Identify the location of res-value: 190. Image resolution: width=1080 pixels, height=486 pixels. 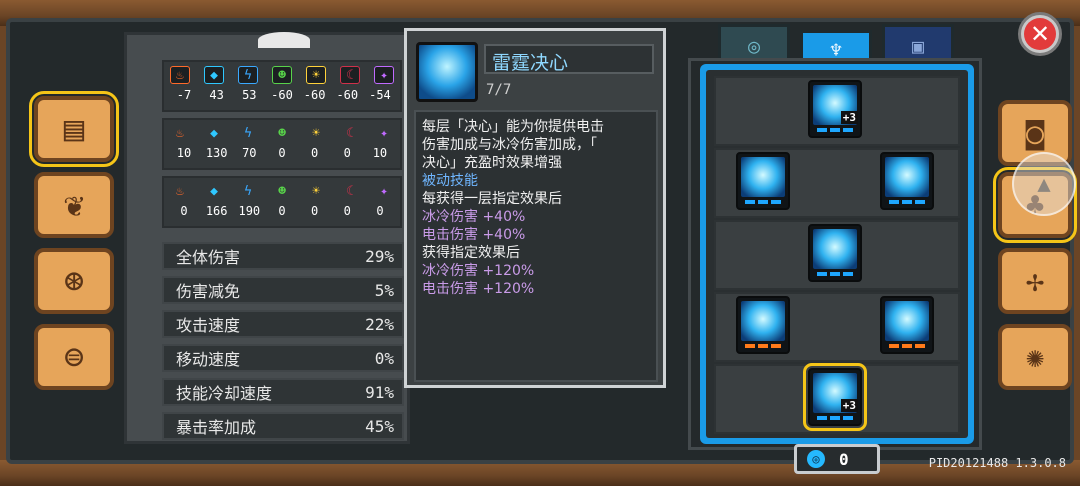
(249, 211).